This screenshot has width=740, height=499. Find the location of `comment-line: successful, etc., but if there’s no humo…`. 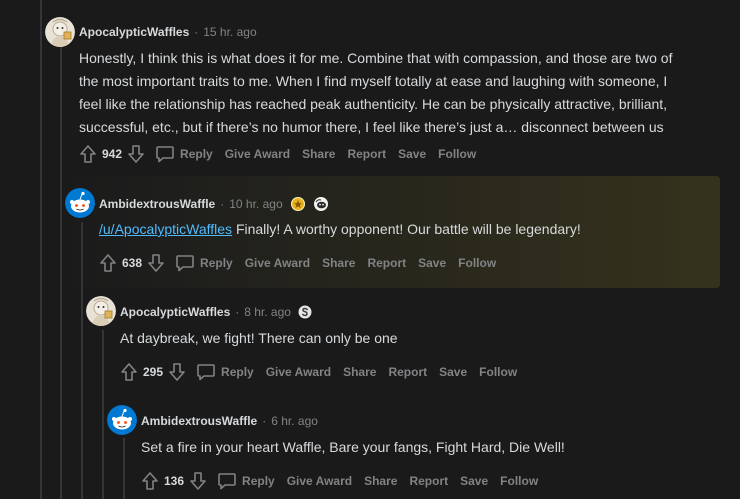

comment-line: successful, etc., but if there’s no humo… is located at coordinates (371, 127).